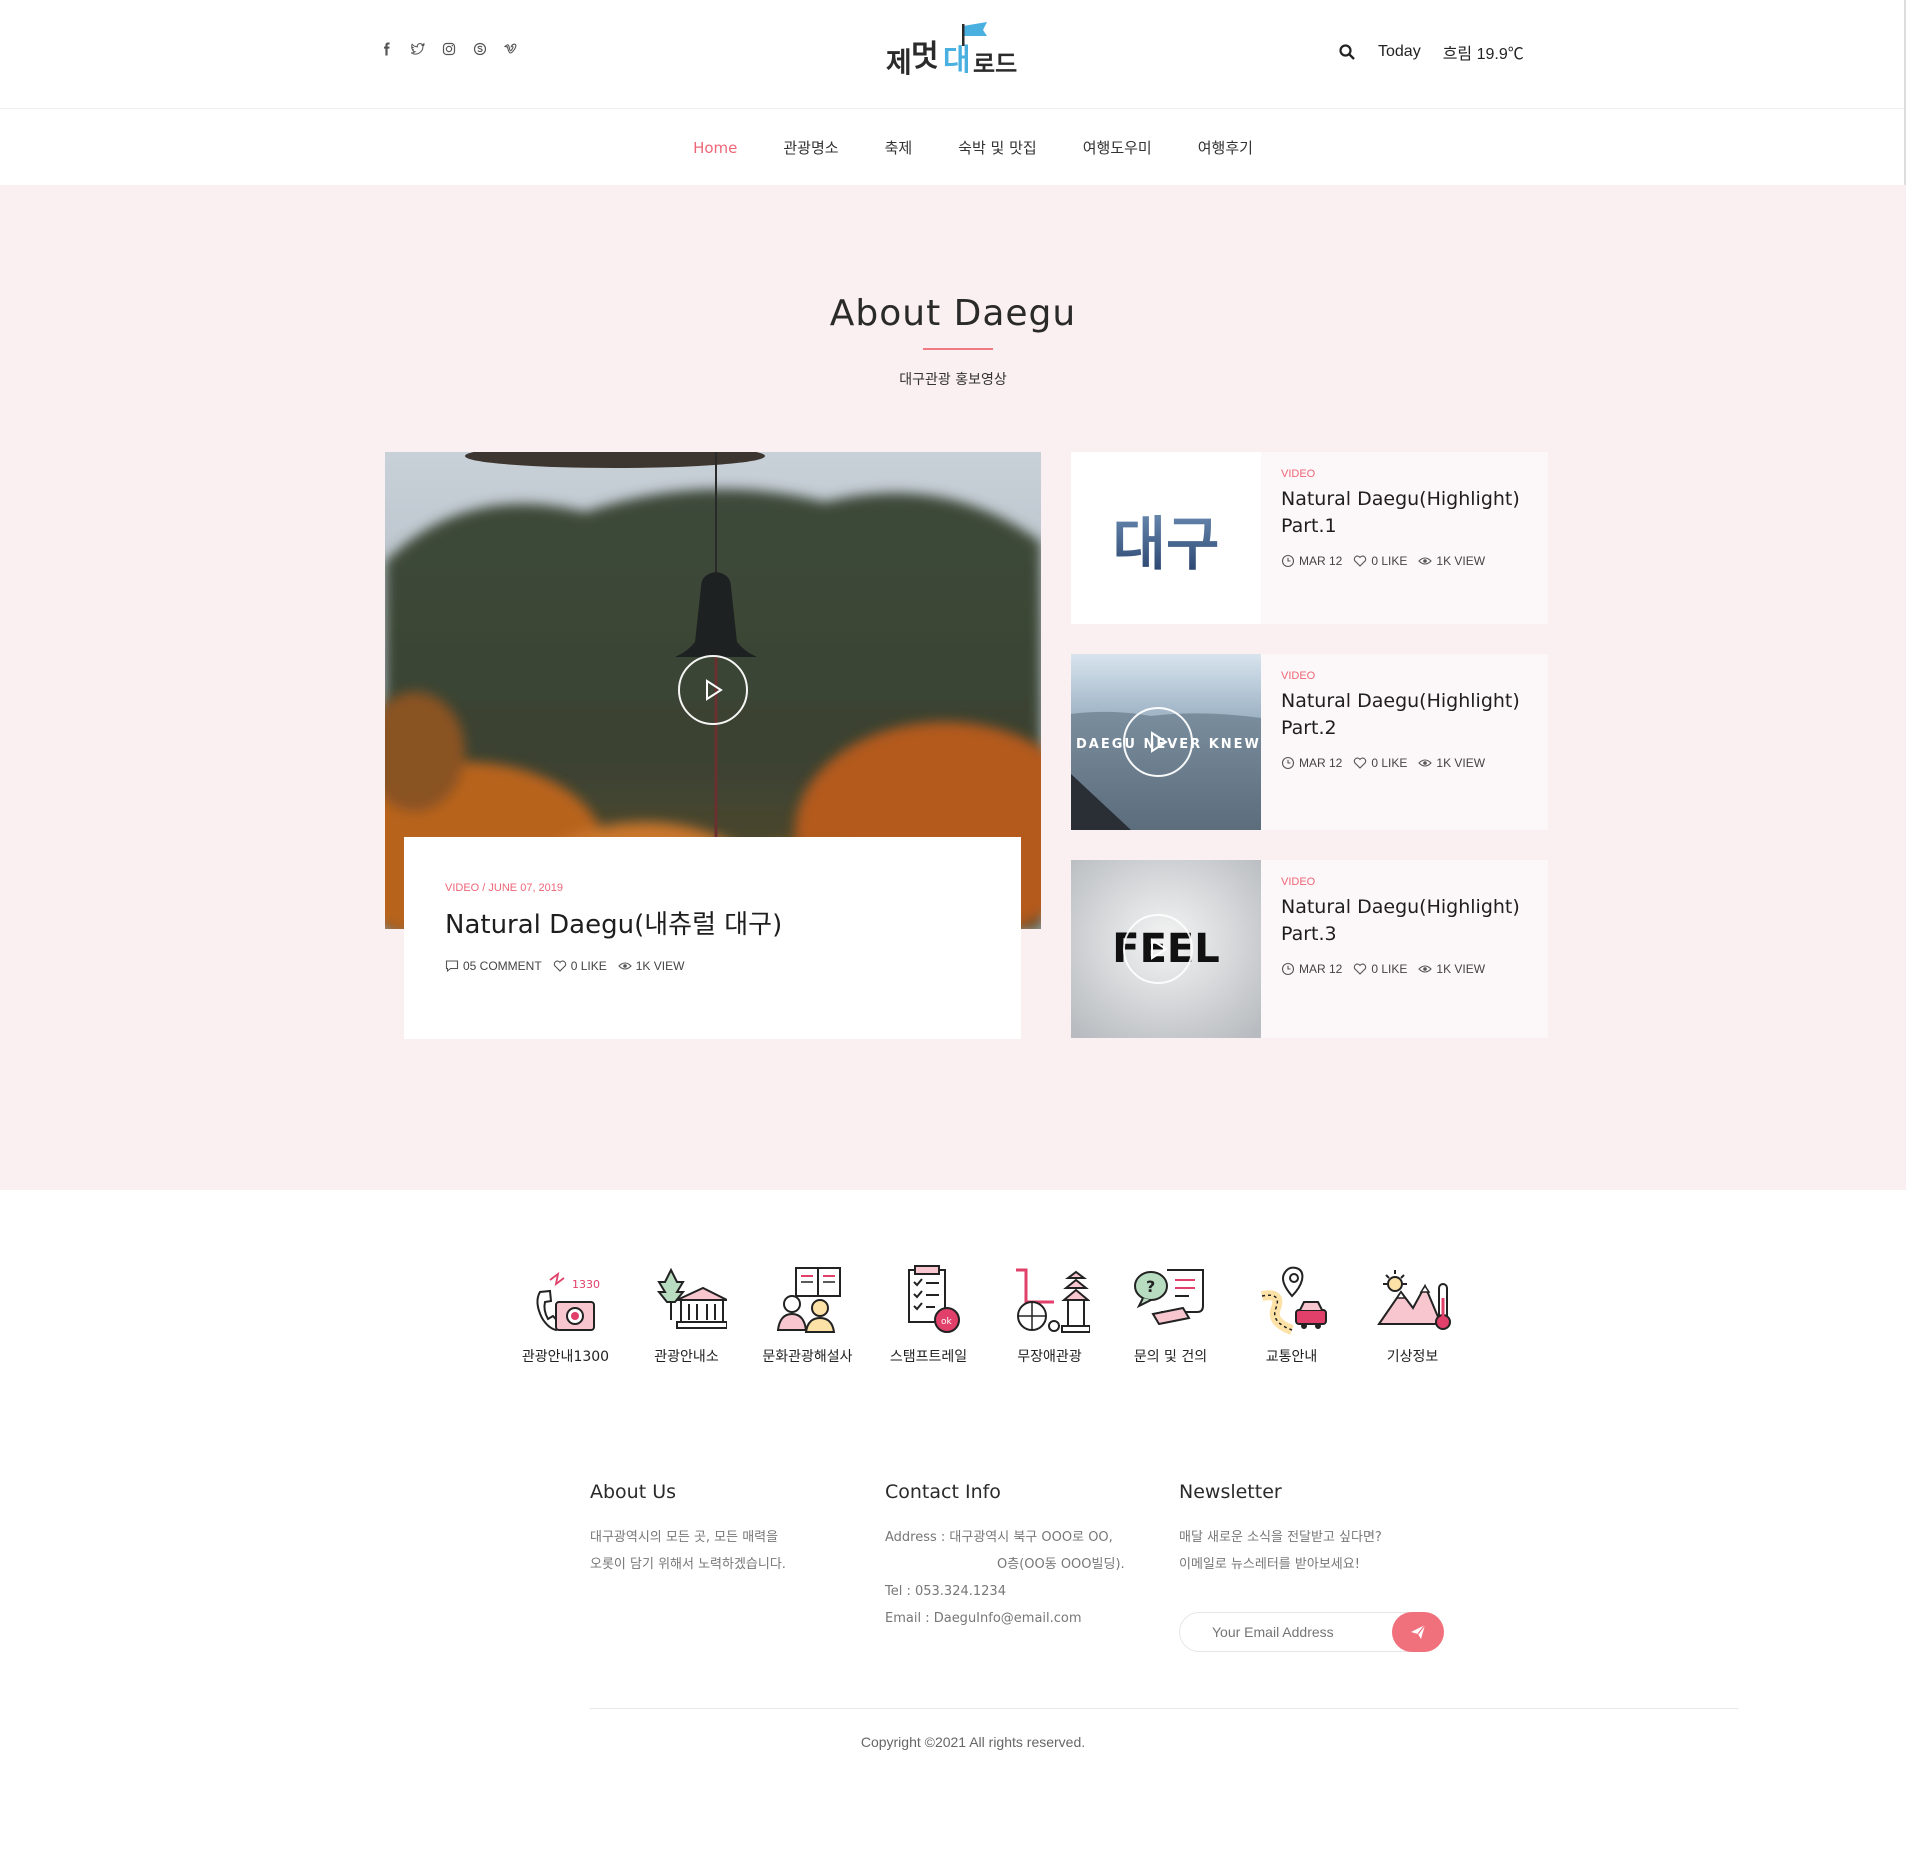  Describe the element at coordinates (1311, 561) in the screenshot. I see `video-date: MAR 12` at that location.